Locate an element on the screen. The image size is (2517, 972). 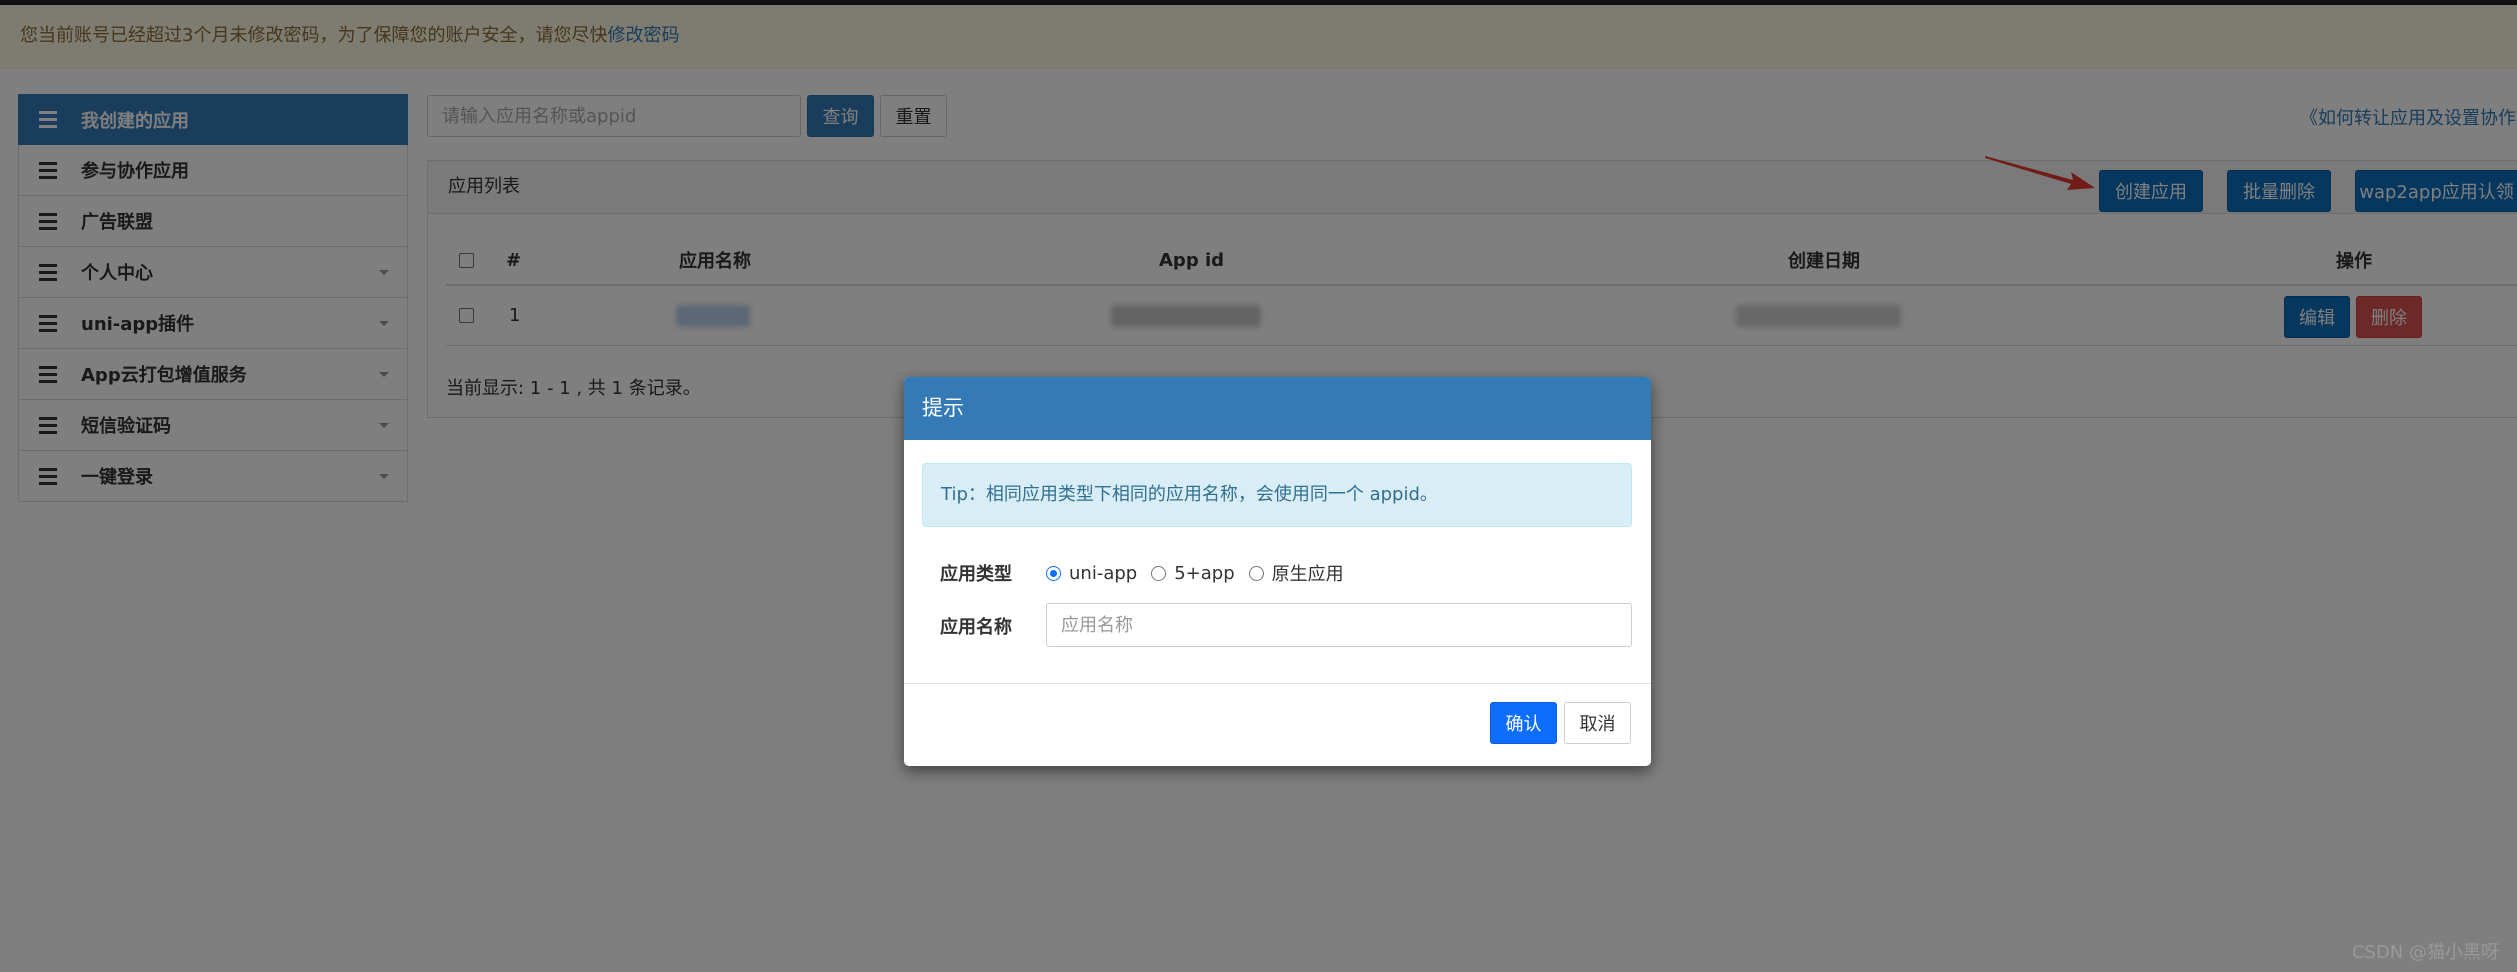
app-name-label: 应用名称 is located at coordinates (976, 627).